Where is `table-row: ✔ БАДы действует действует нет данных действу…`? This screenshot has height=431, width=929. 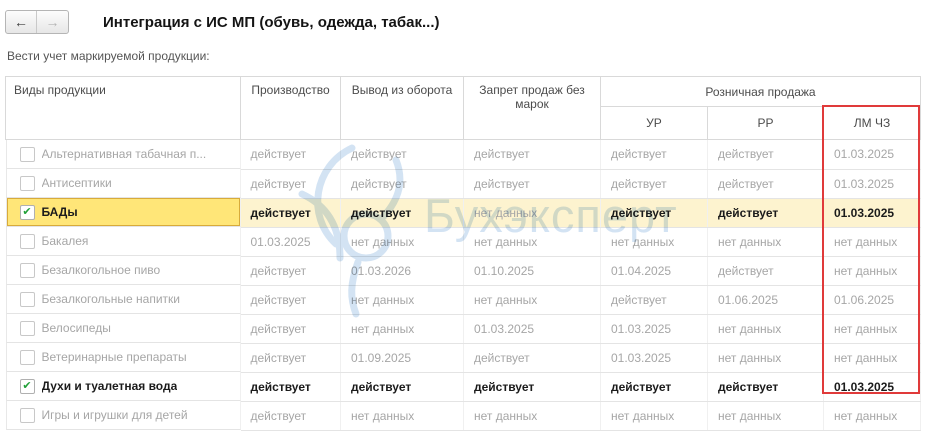
table-row: ✔ БАДы действует действует нет данных действу… is located at coordinates (463, 213).